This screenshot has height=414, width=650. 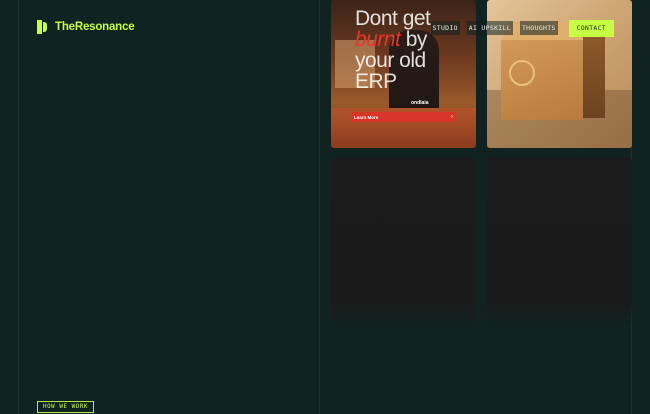 What do you see at coordinates (538, 28) in the screenshot?
I see `nav-link-thoughts: THOUGHTS` at bounding box center [538, 28].